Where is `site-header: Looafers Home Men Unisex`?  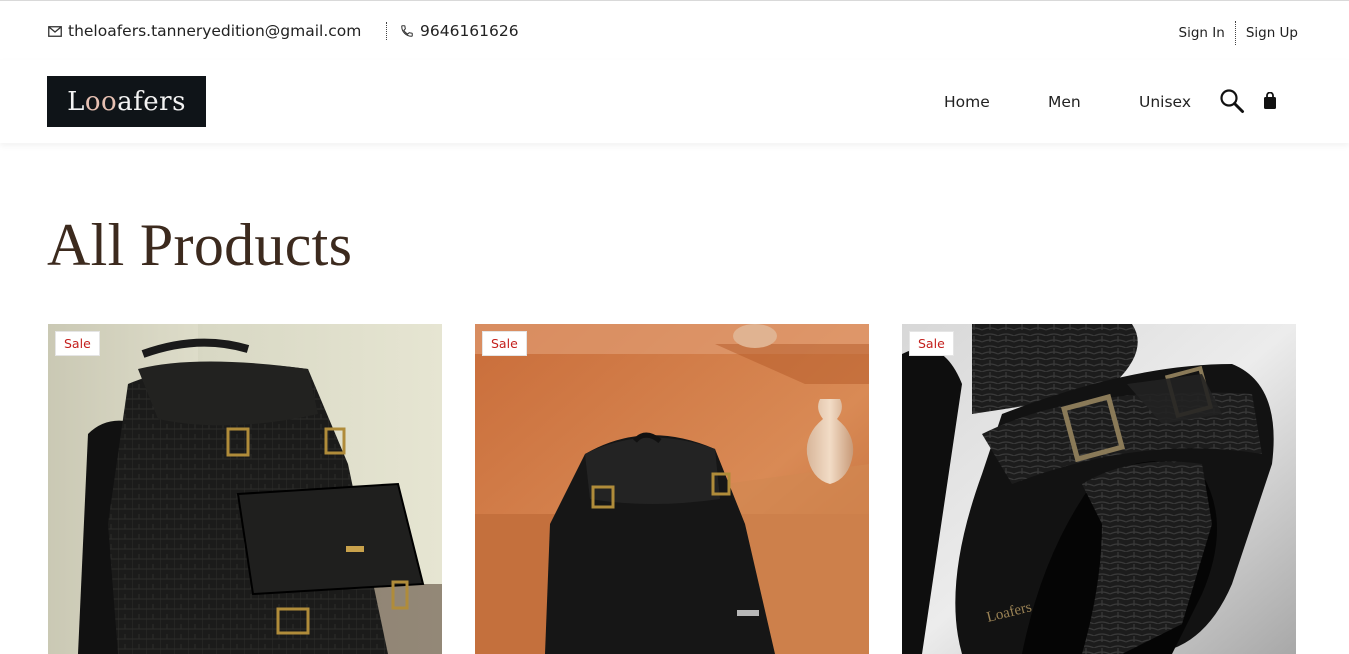 site-header: Looafers Home Men Unisex is located at coordinates (674, 101).